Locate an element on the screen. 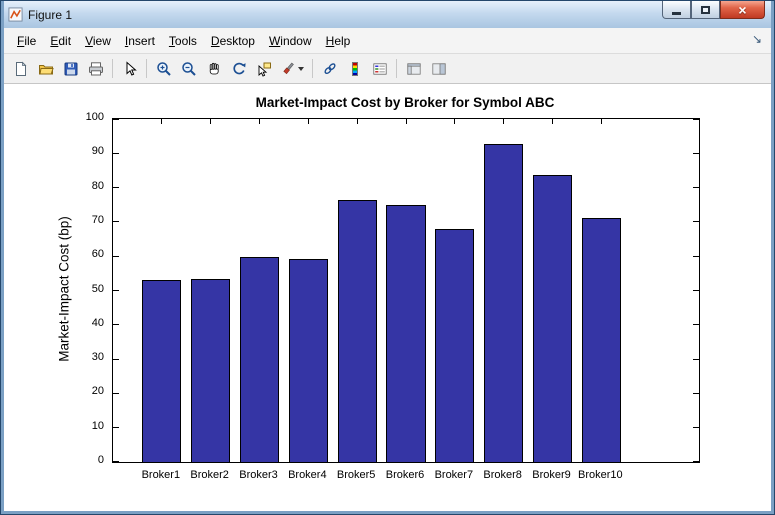 This screenshot has width=775, height=515. figure-toolbar is located at coordinates (387, 69).